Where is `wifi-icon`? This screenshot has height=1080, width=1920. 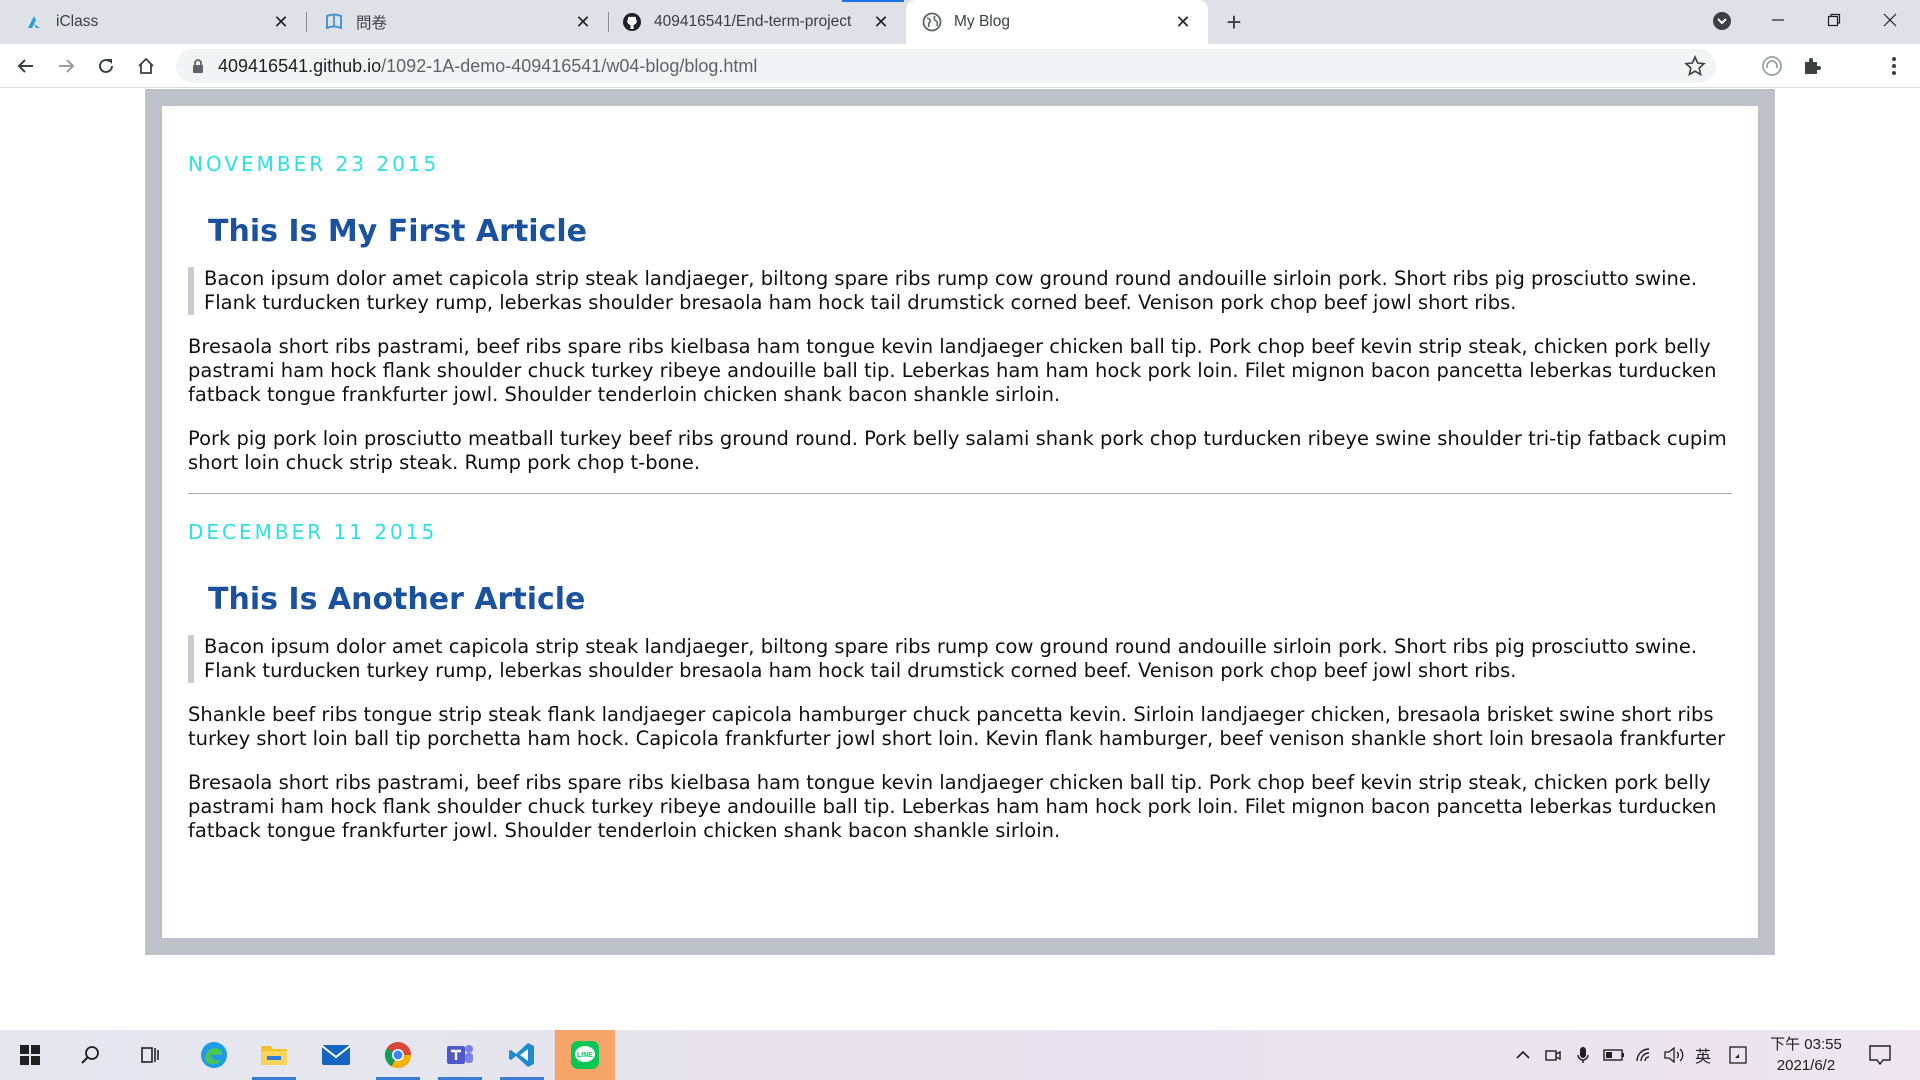 wifi-icon is located at coordinates (1645, 1055).